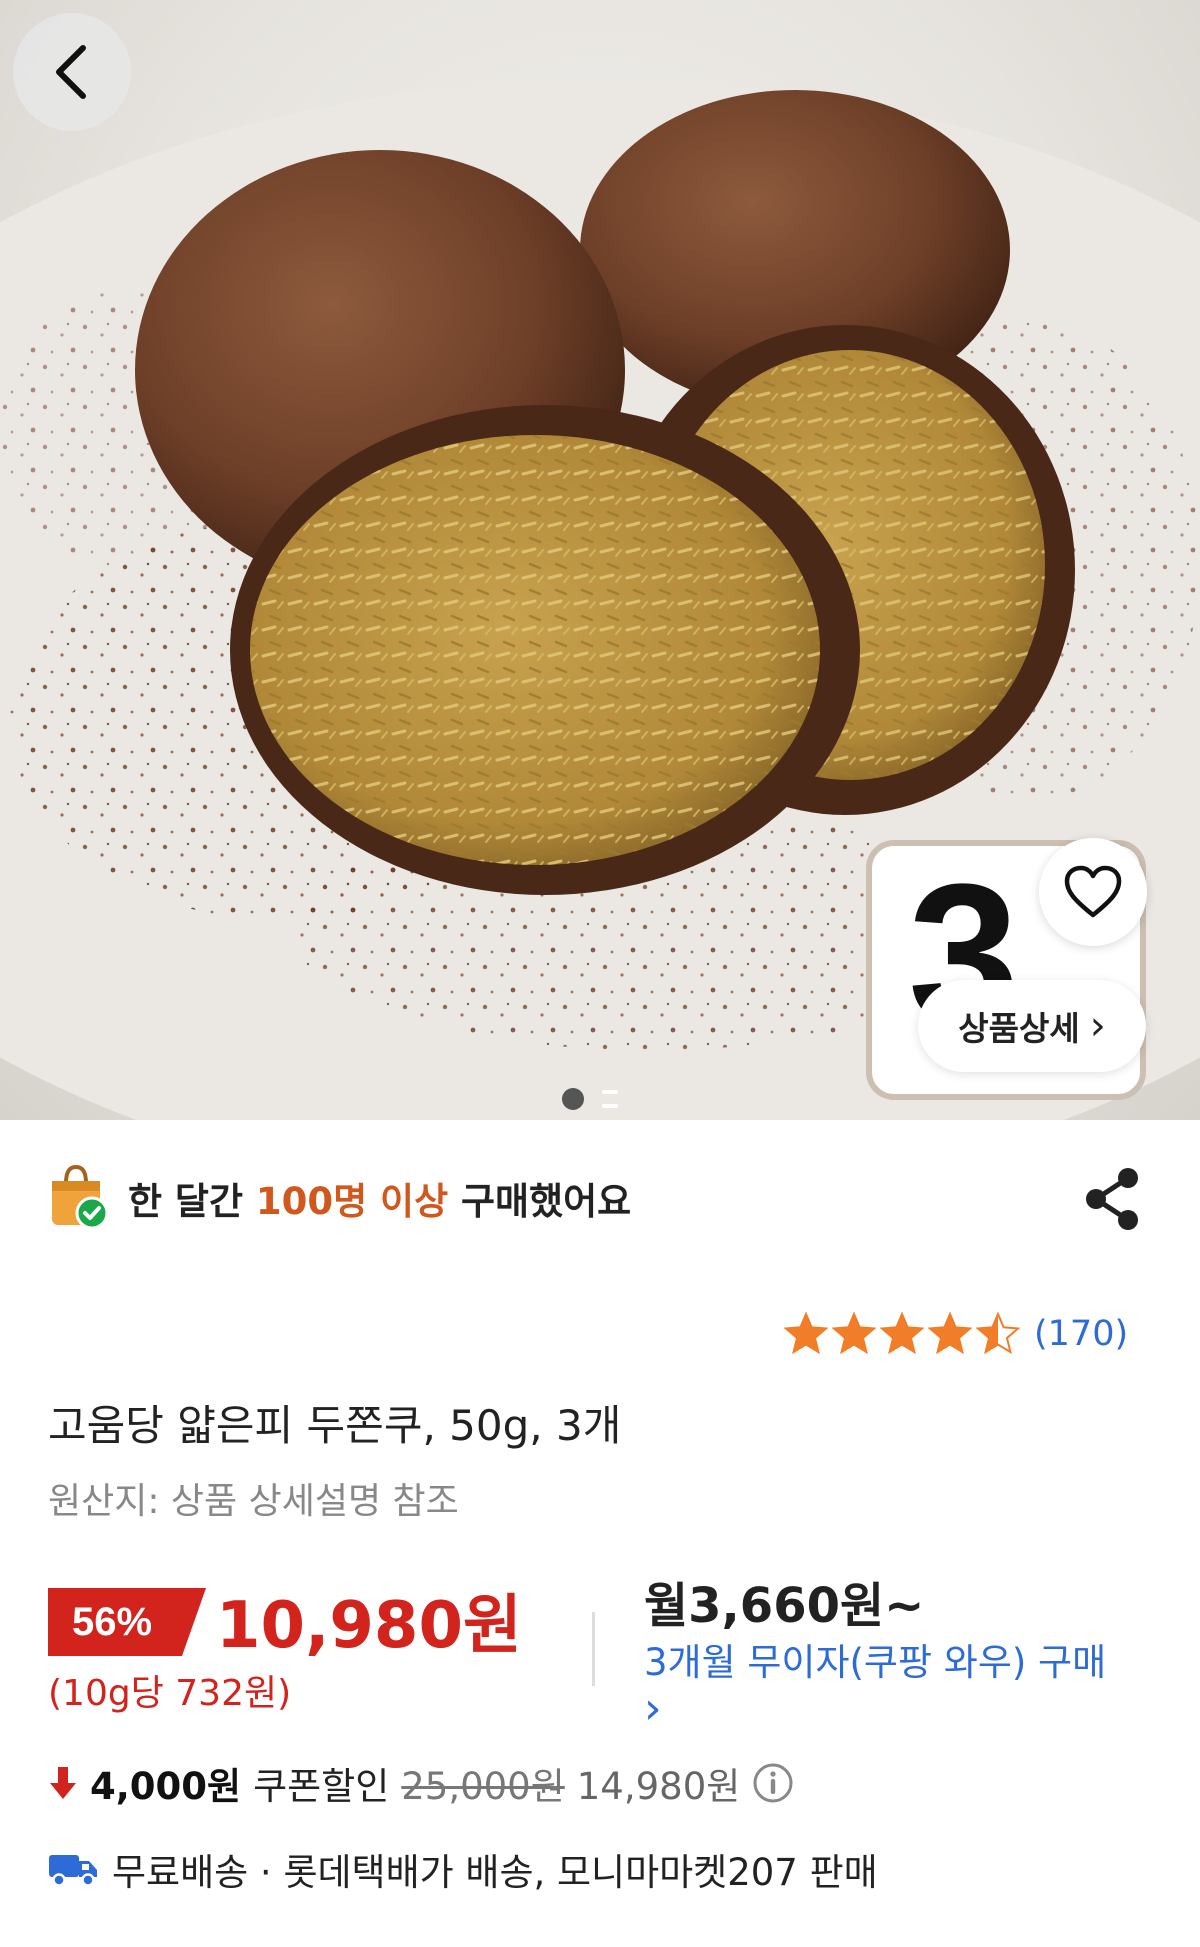 The image size is (1200, 1947). I want to click on carousel-dot-active, so click(573, 1099).